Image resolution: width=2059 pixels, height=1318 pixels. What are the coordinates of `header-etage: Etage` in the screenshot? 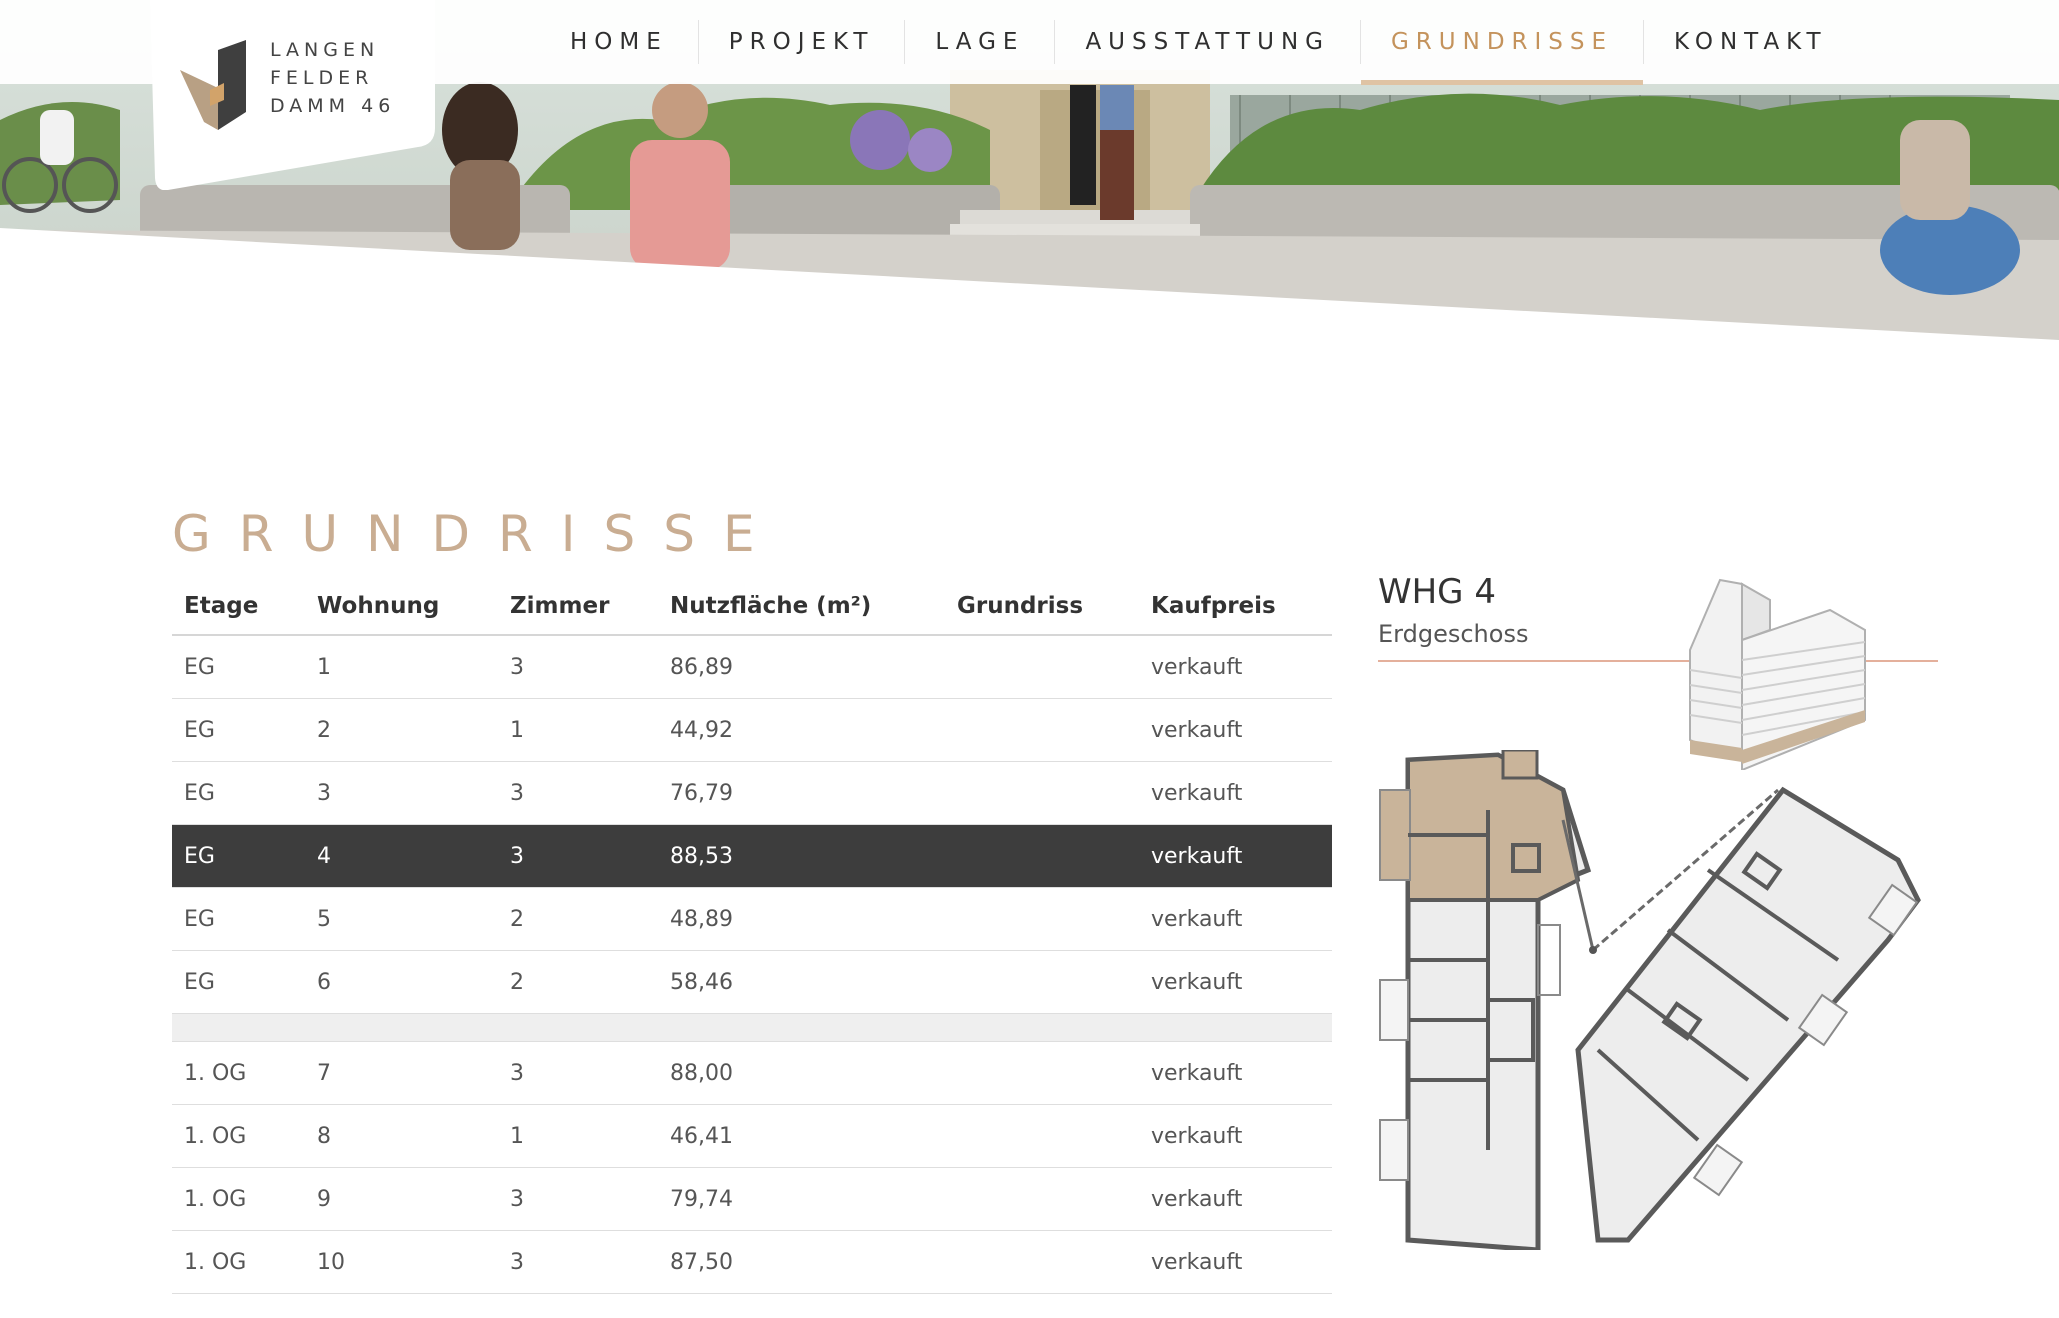 It's located at (221, 606).